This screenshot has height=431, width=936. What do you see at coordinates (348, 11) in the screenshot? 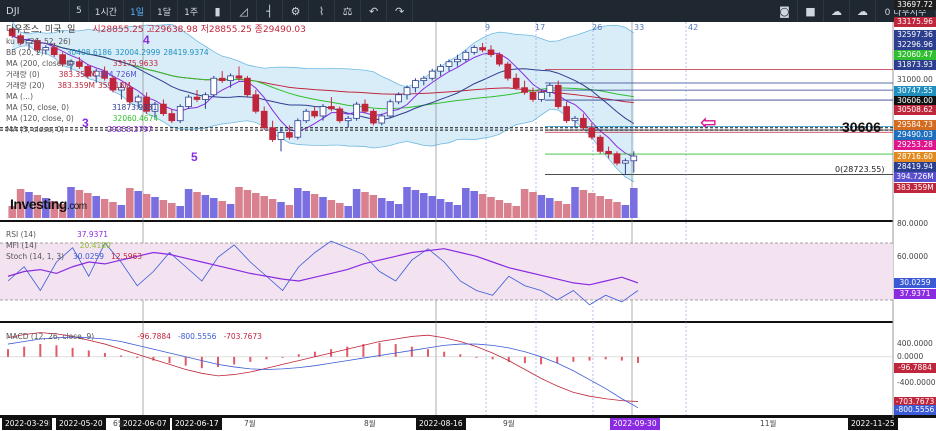
I see `scale-icon: ⚖` at bounding box center [348, 11].